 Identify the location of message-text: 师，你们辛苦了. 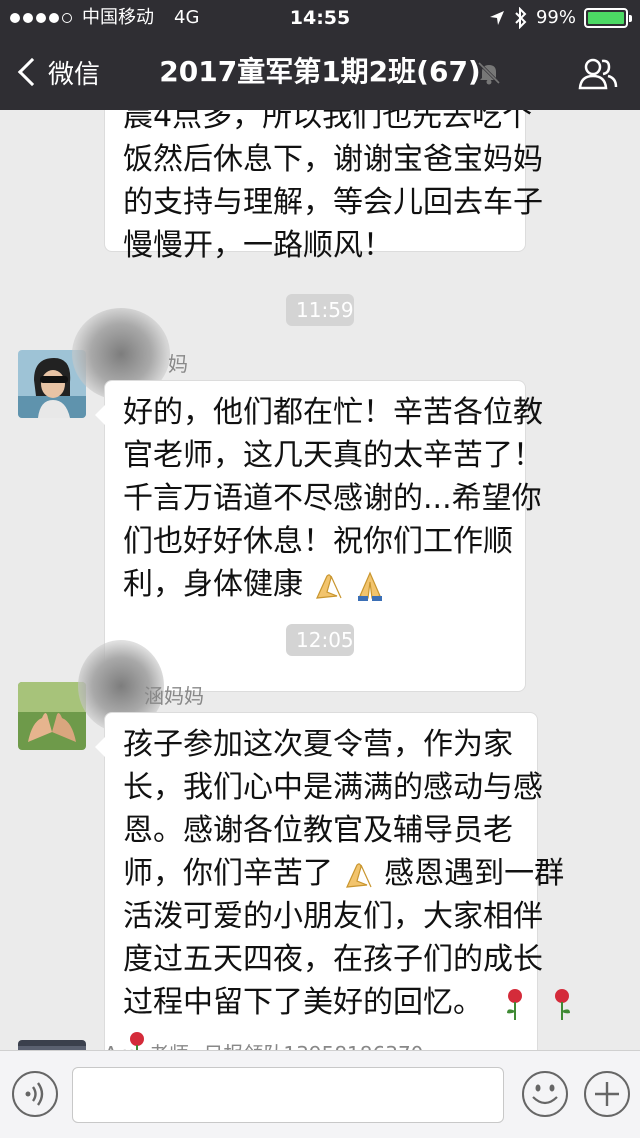
(228, 873).